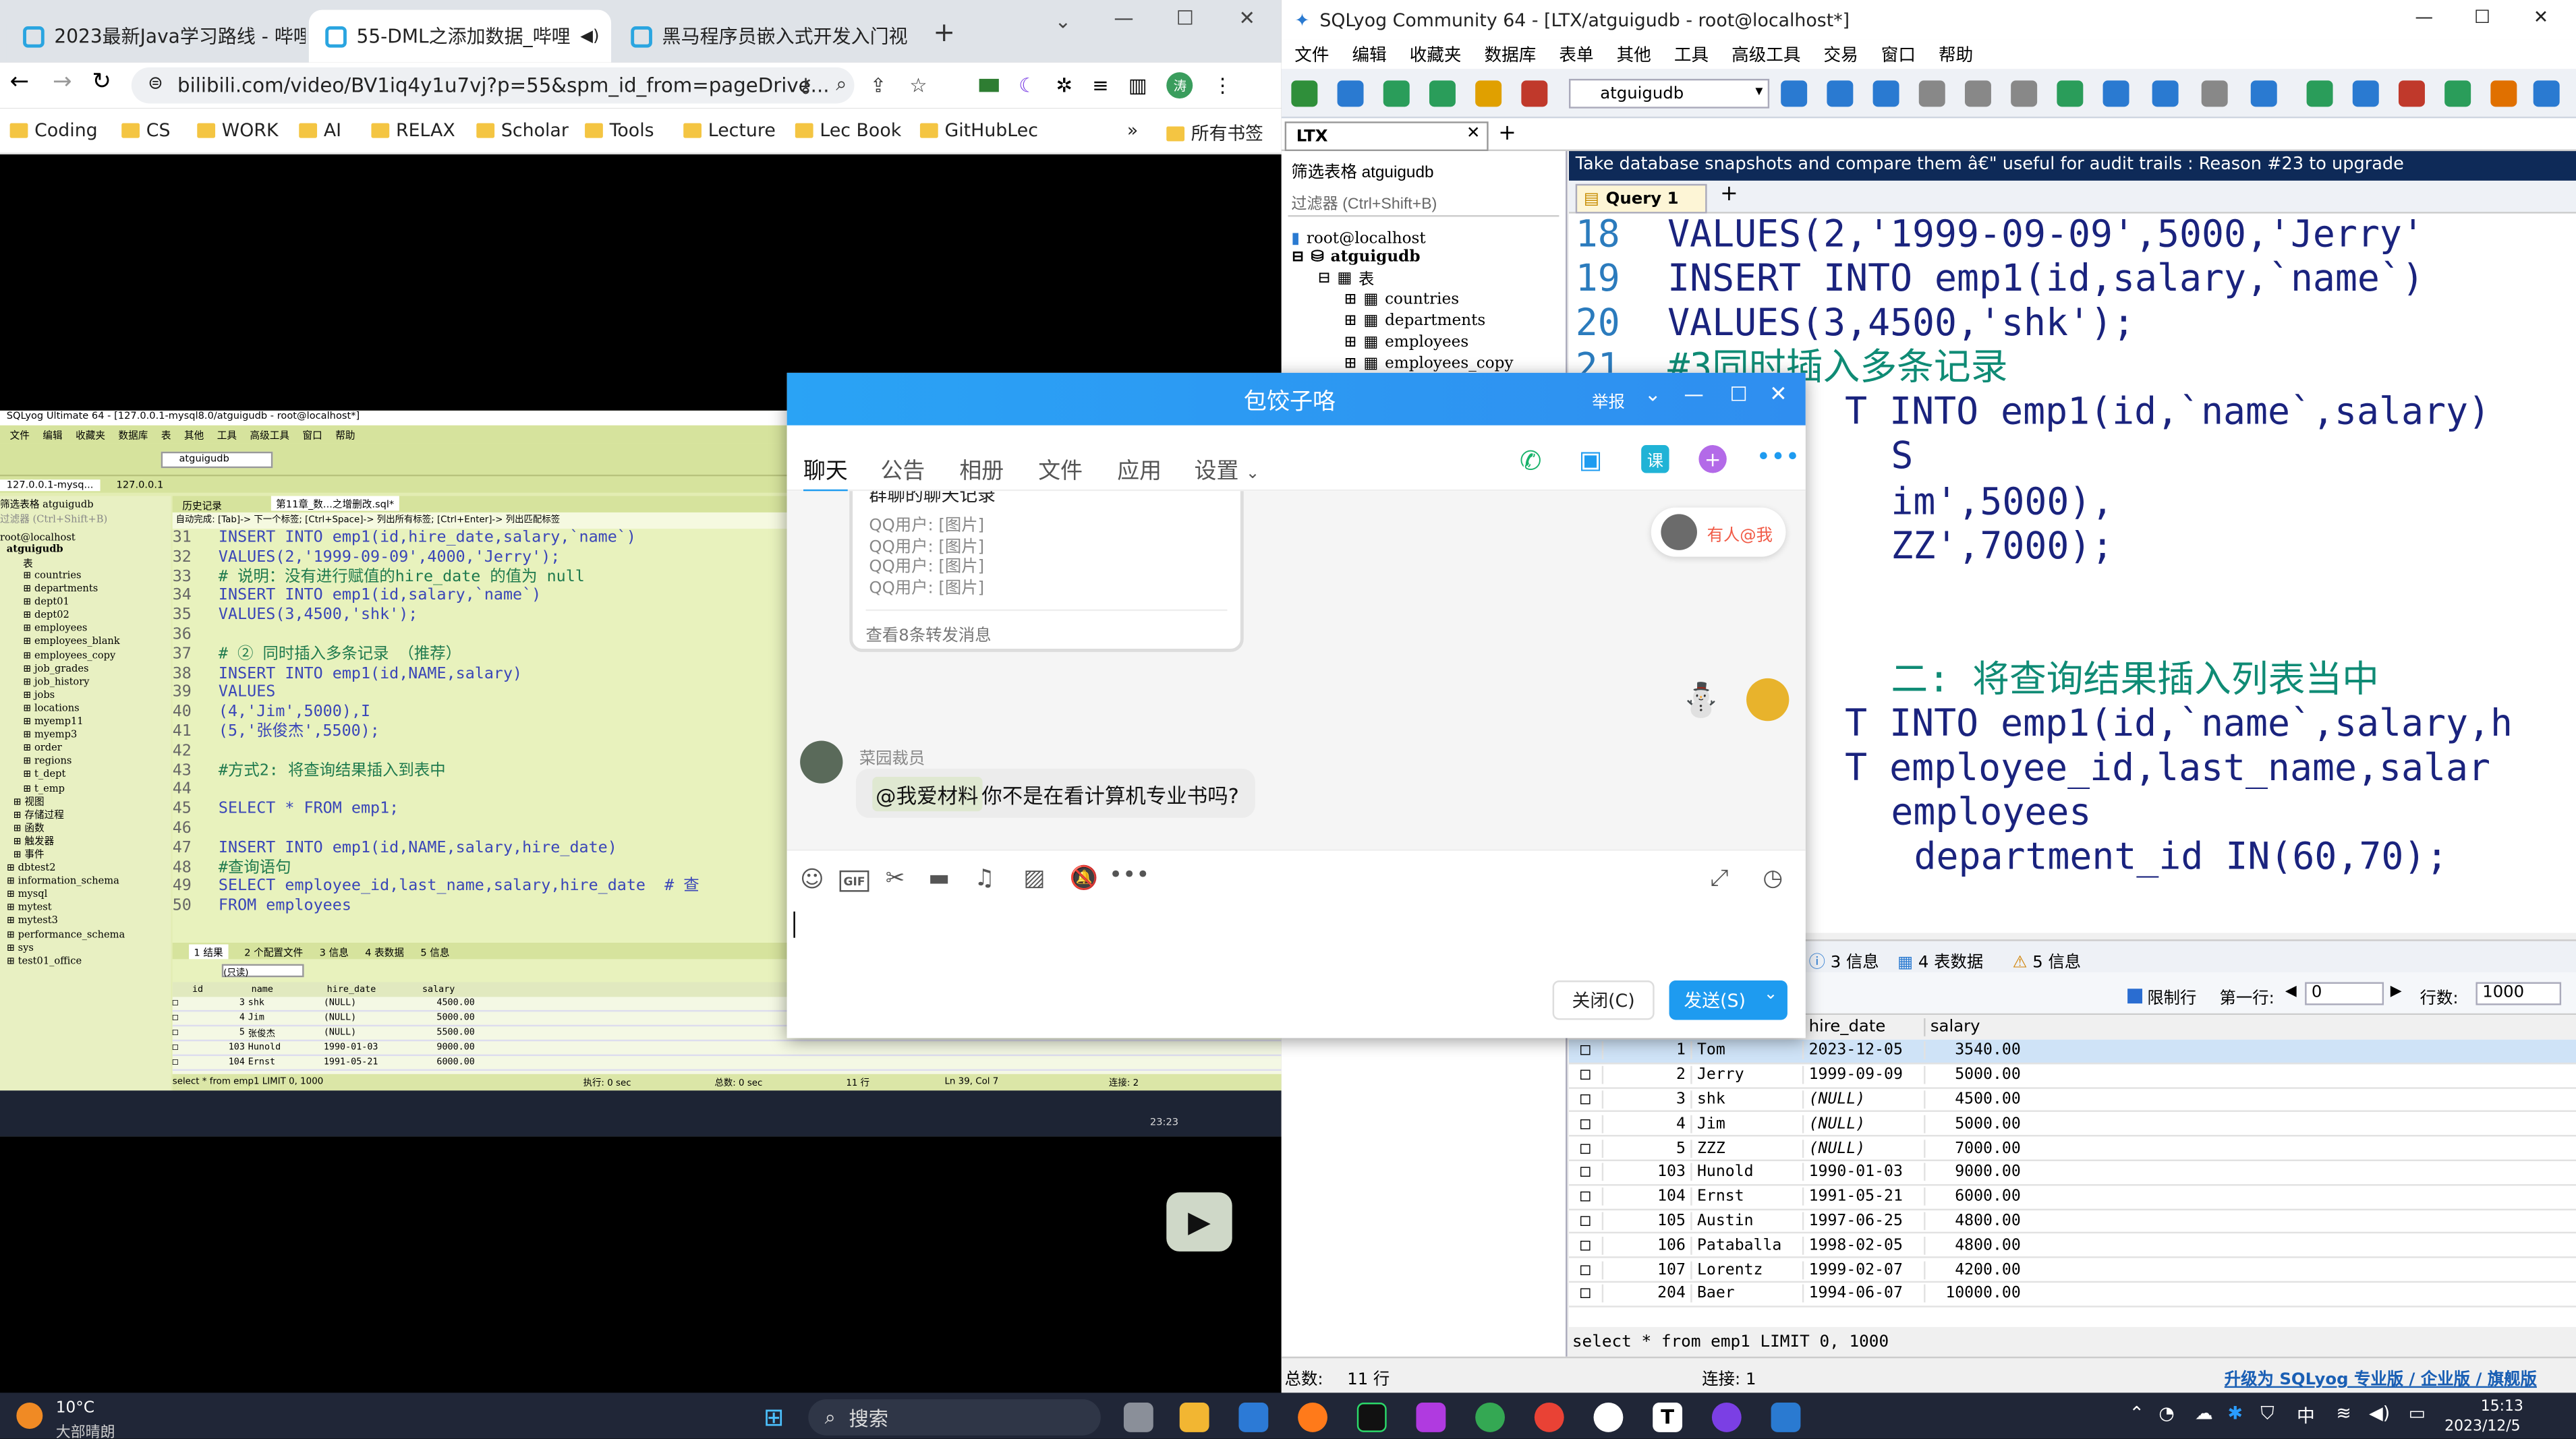 Image resolution: width=2576 pixels, height=1439 pixels. I want to click on grid-cell: 204, so click(1646, 1294).